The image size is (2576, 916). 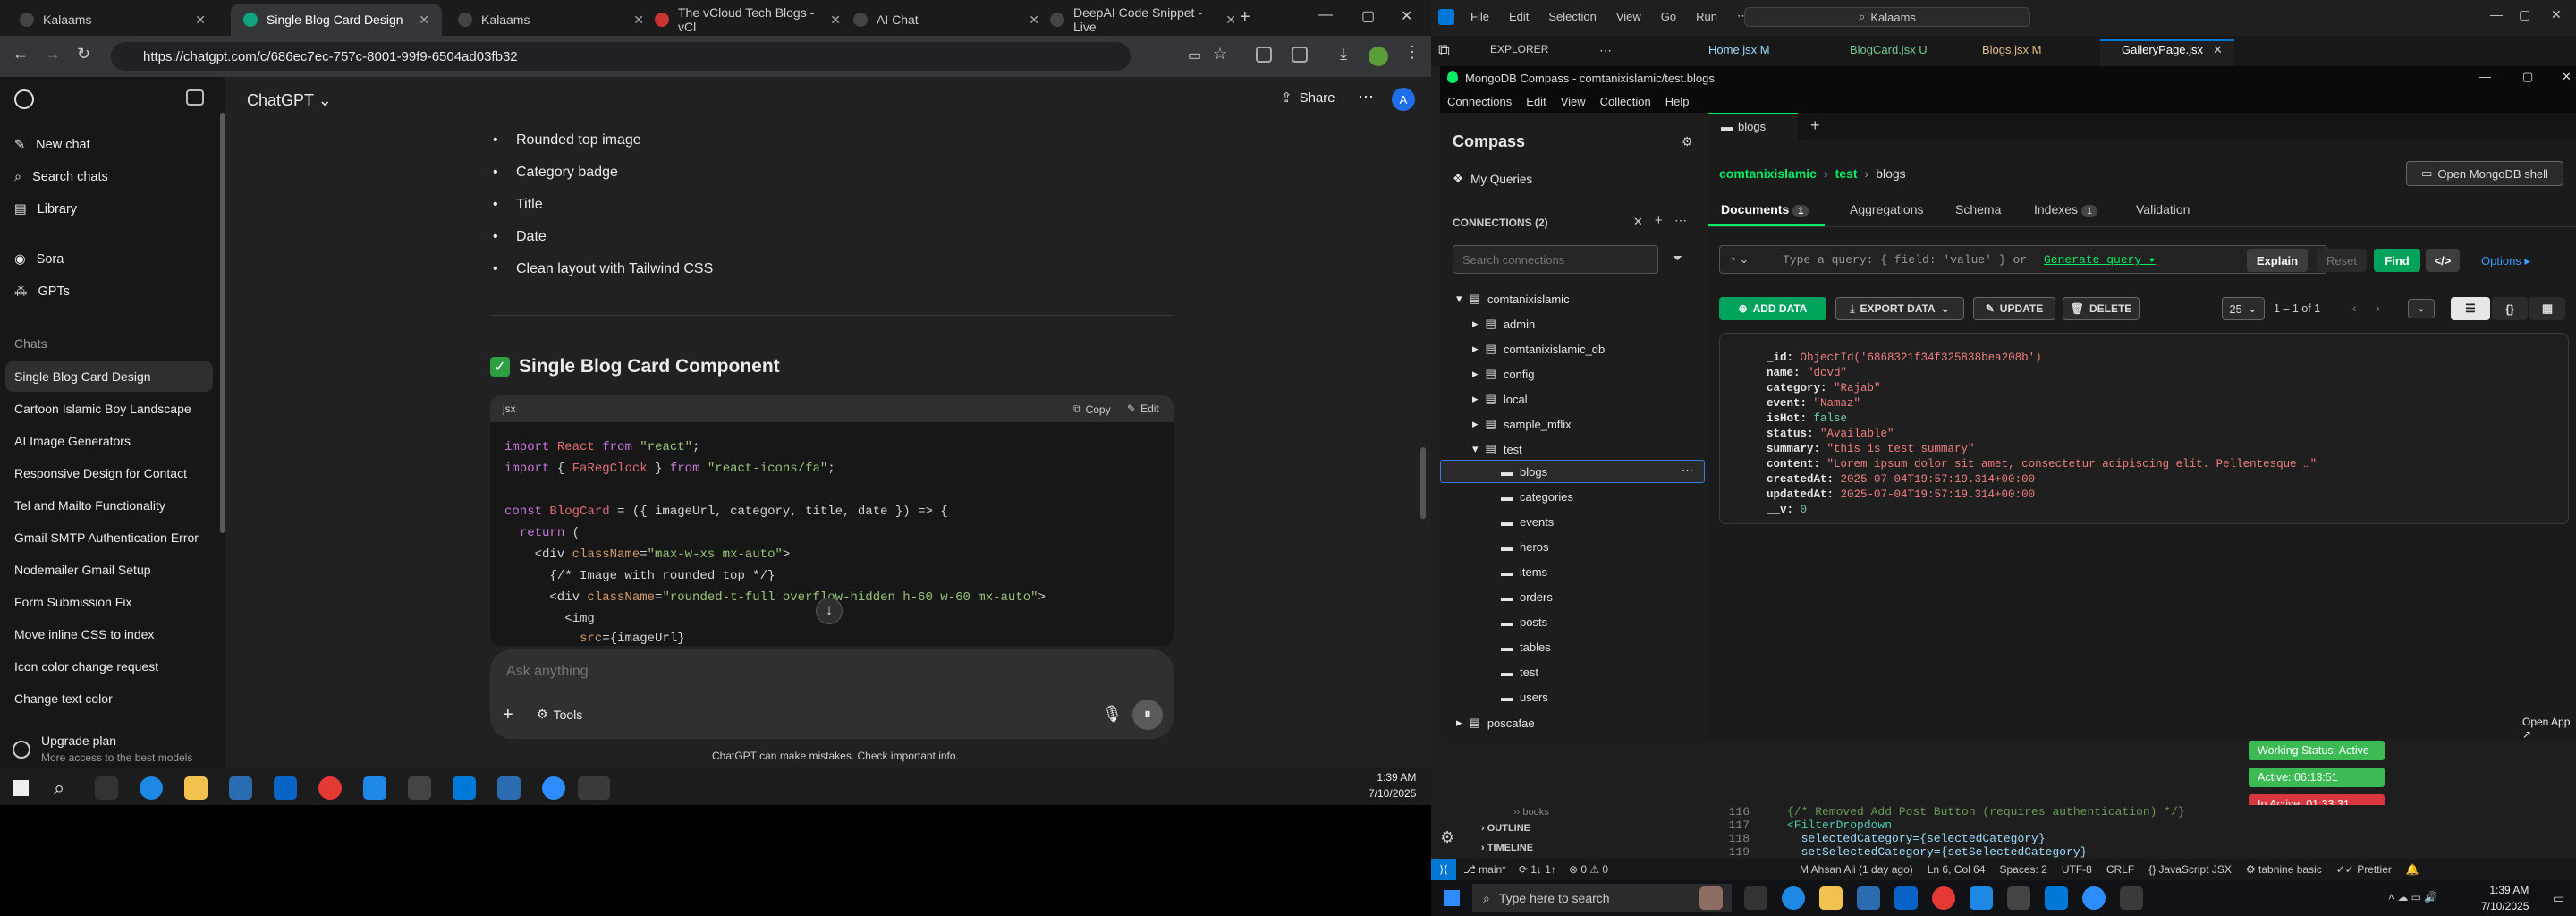 I want to click on breadcrumb-connection: comtanixislamic, so click(x=1768, y=173).